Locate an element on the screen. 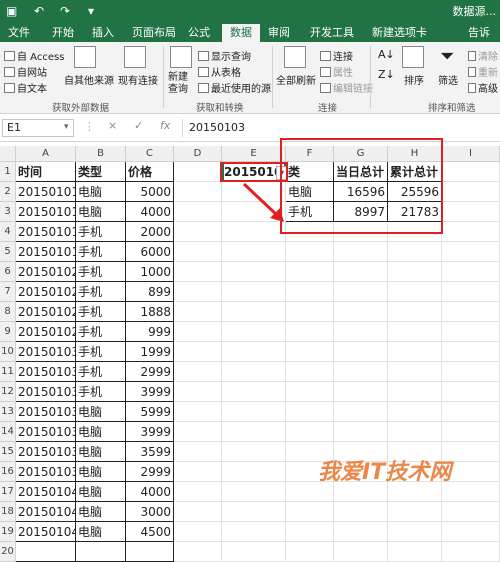 This screenshot has height=562, width=500. from-table-button: 从表格 is located at coordinates (219, 71).